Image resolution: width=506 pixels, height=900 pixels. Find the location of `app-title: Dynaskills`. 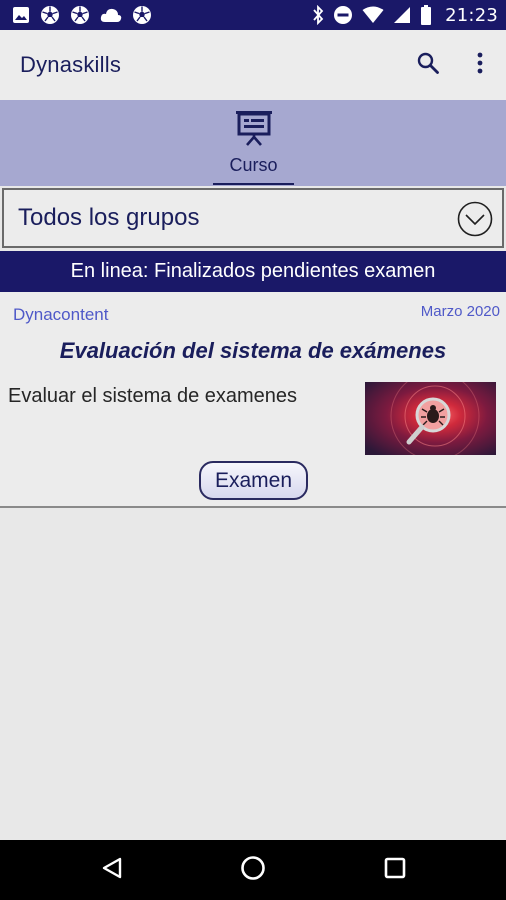

app-title: Dynaskills is located at coordinates (71, 64).